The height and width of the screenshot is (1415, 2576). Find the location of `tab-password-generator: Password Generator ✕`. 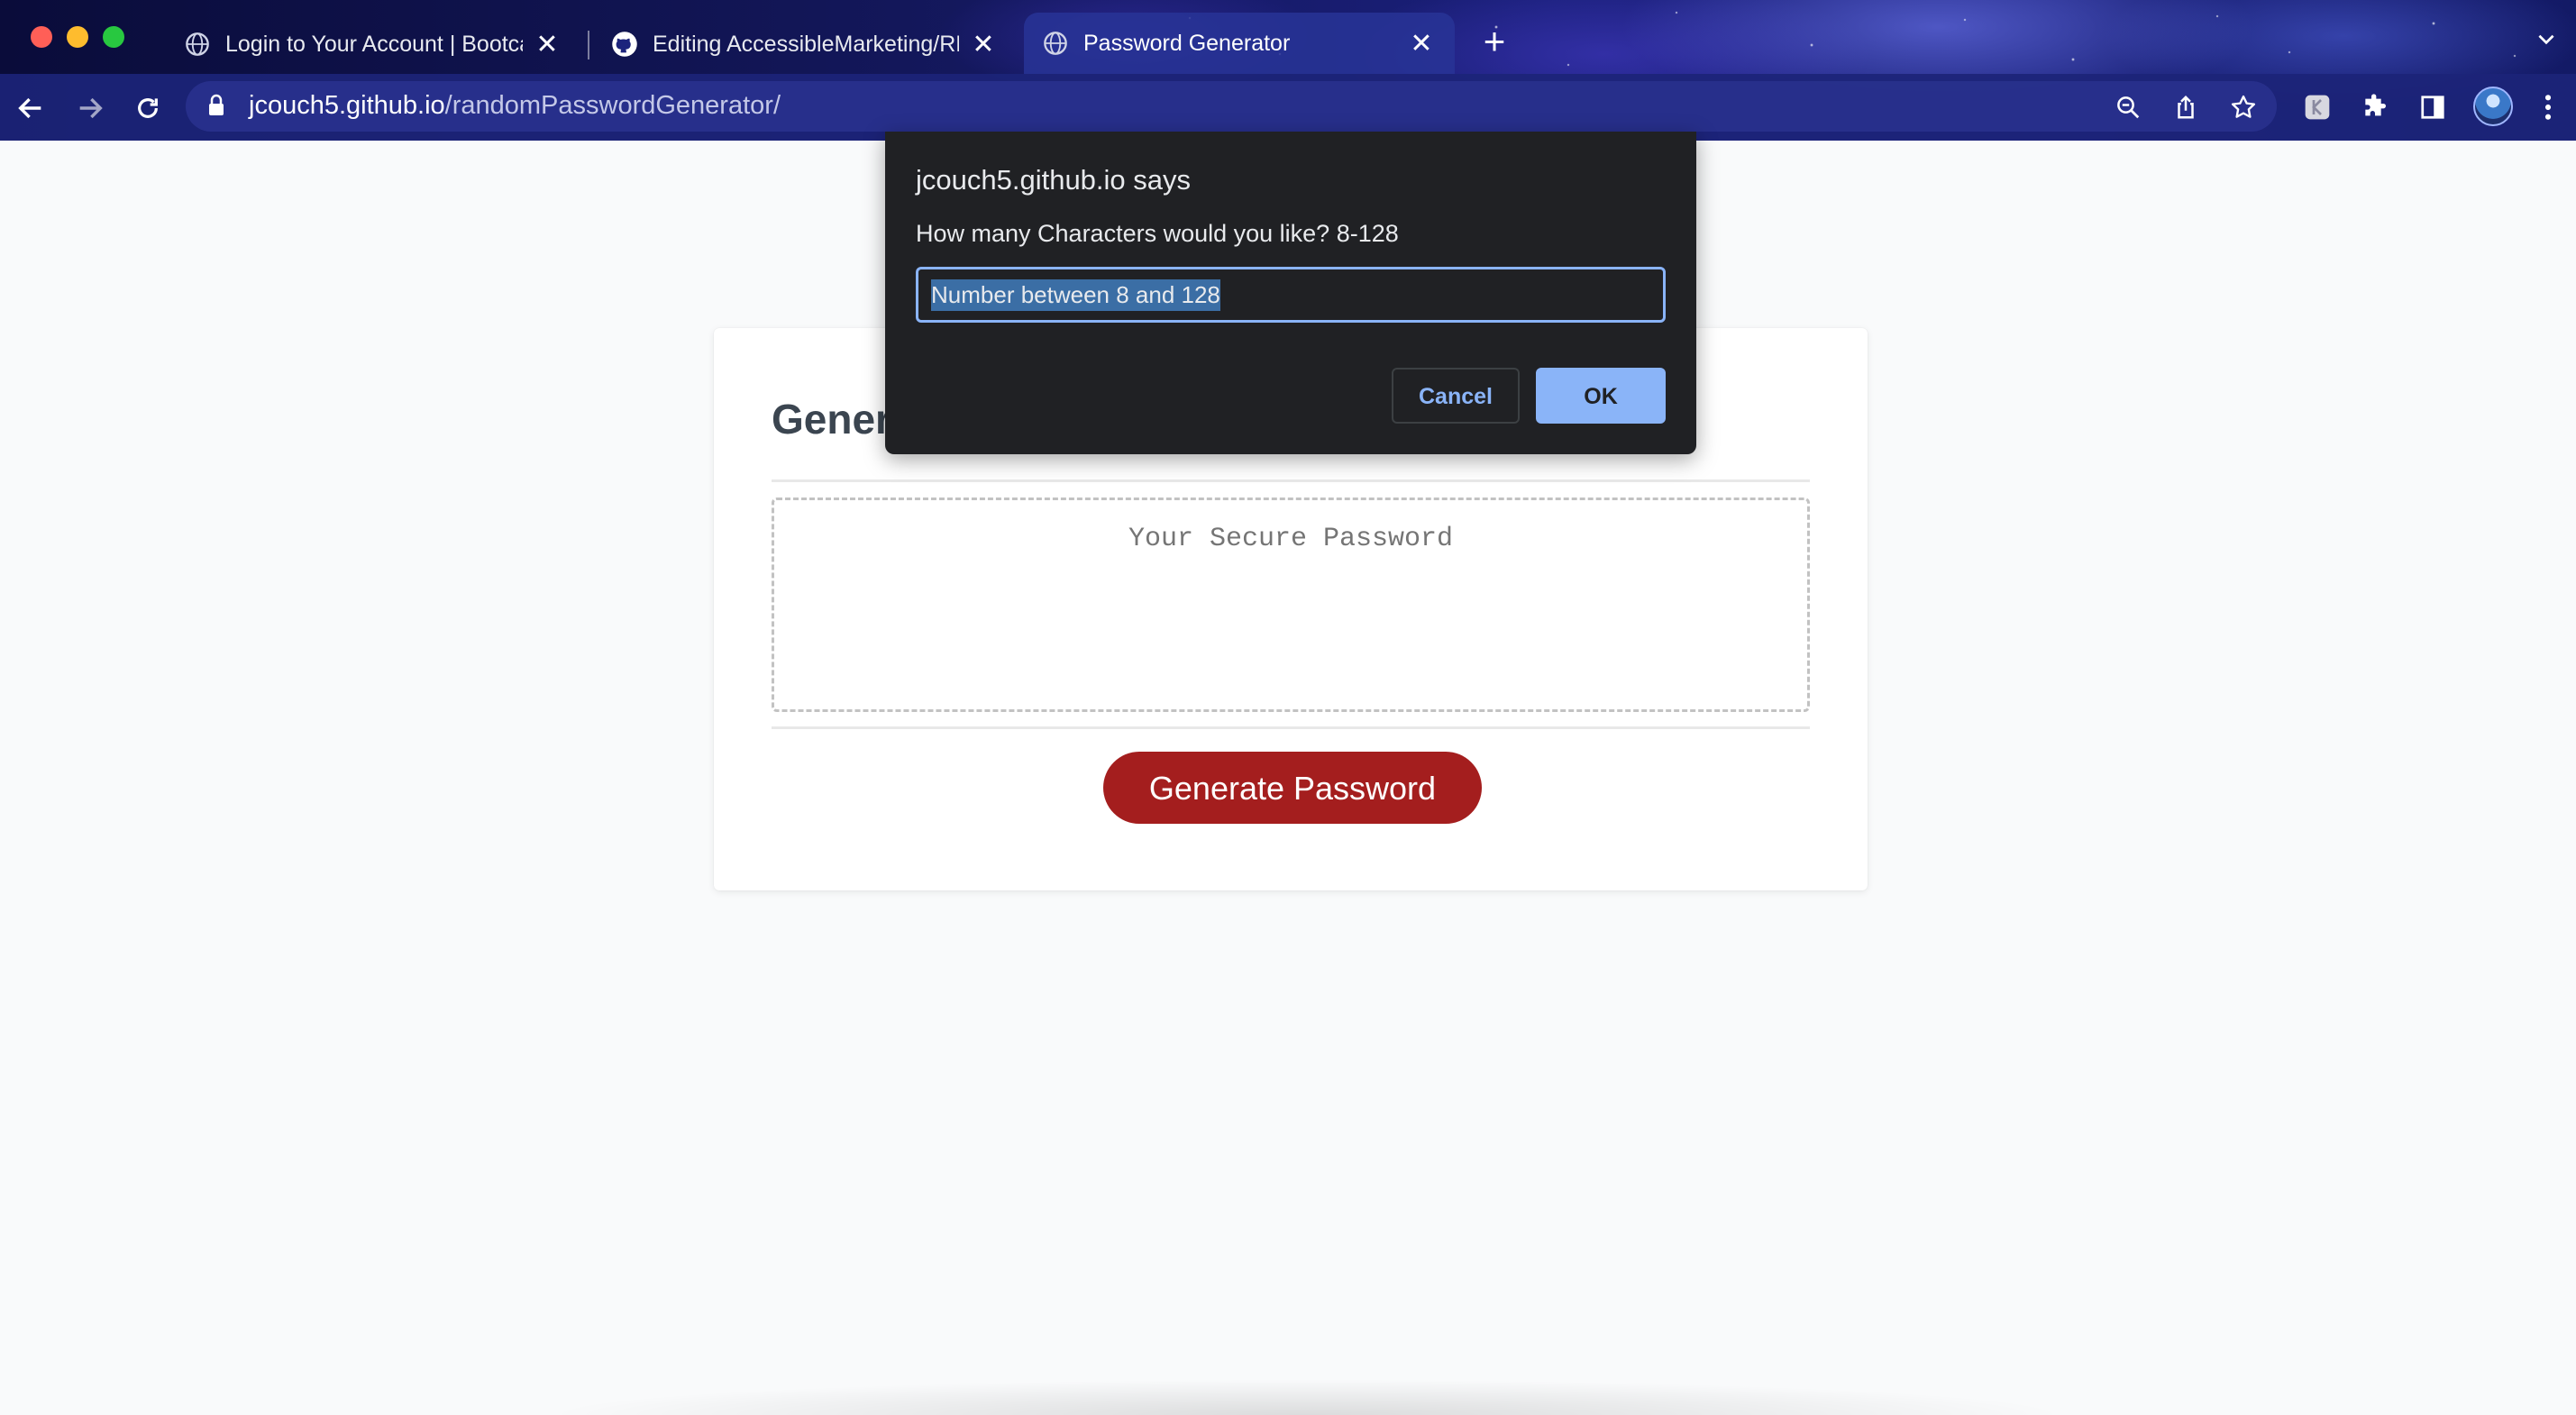

tab-password-generator: Password Generator ✕ is located at coordinates (1239, 43).